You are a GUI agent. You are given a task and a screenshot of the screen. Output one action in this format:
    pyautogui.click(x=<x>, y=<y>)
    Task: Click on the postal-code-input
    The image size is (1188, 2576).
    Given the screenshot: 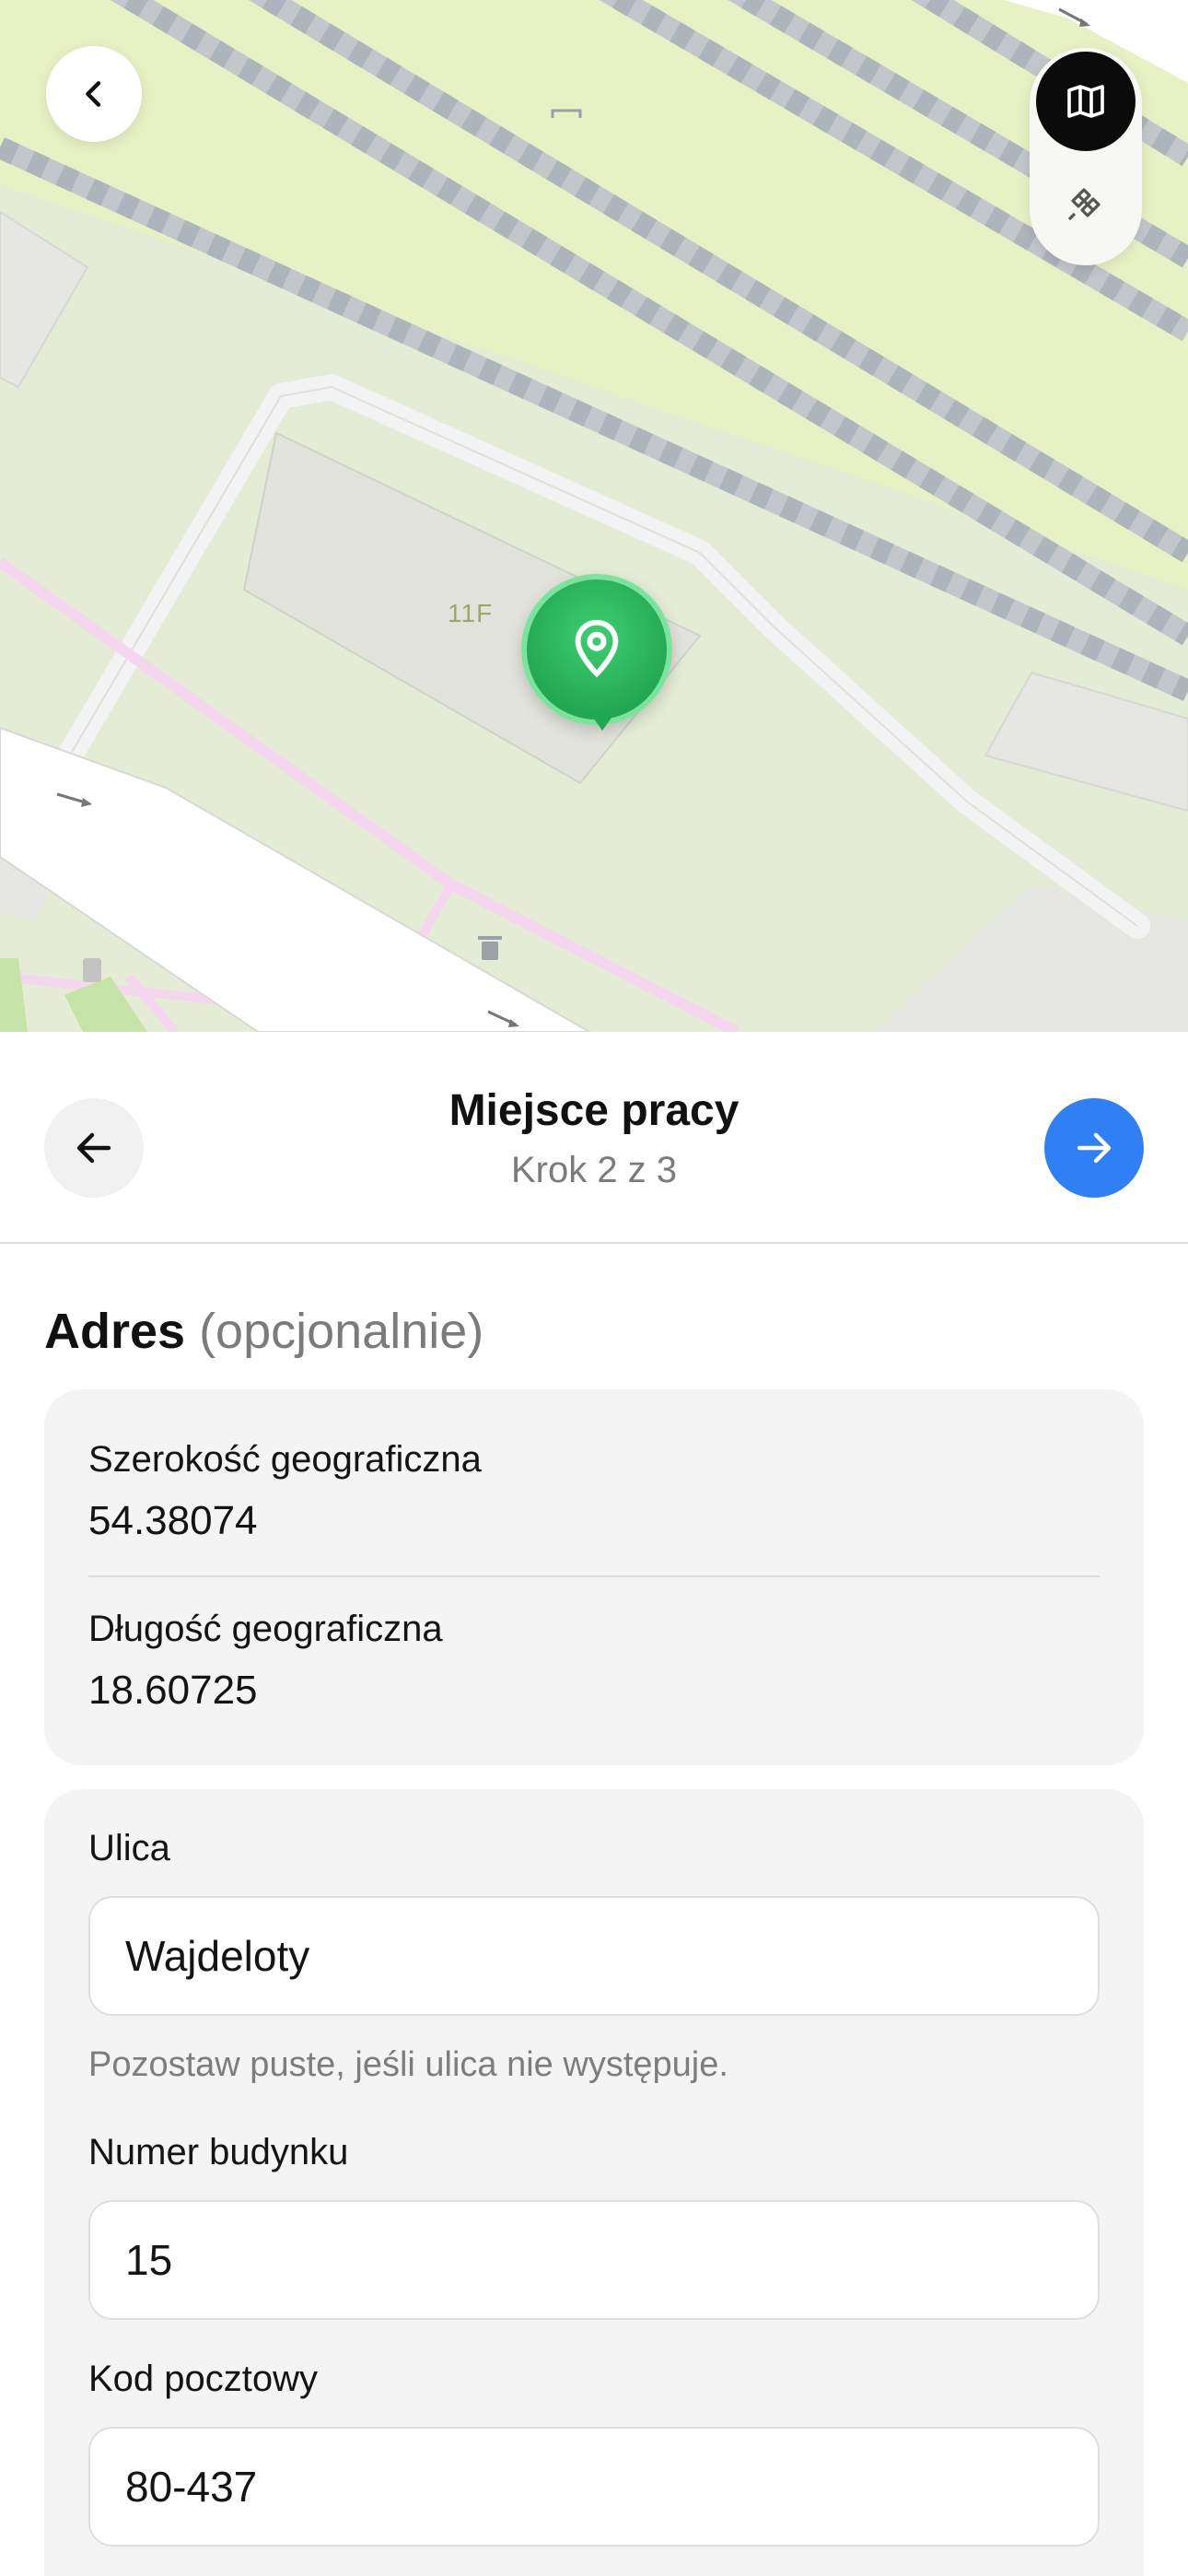 What is the action you would take?
    pyautogui.click(x=594, y=2487)
    